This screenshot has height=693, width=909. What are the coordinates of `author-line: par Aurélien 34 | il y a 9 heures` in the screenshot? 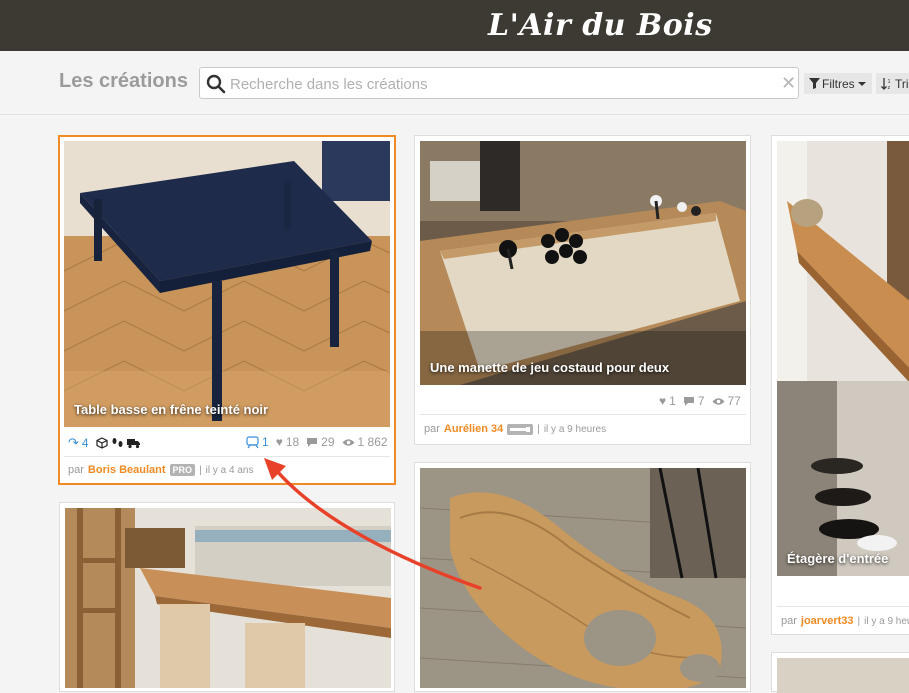 It's located at (515, 429).